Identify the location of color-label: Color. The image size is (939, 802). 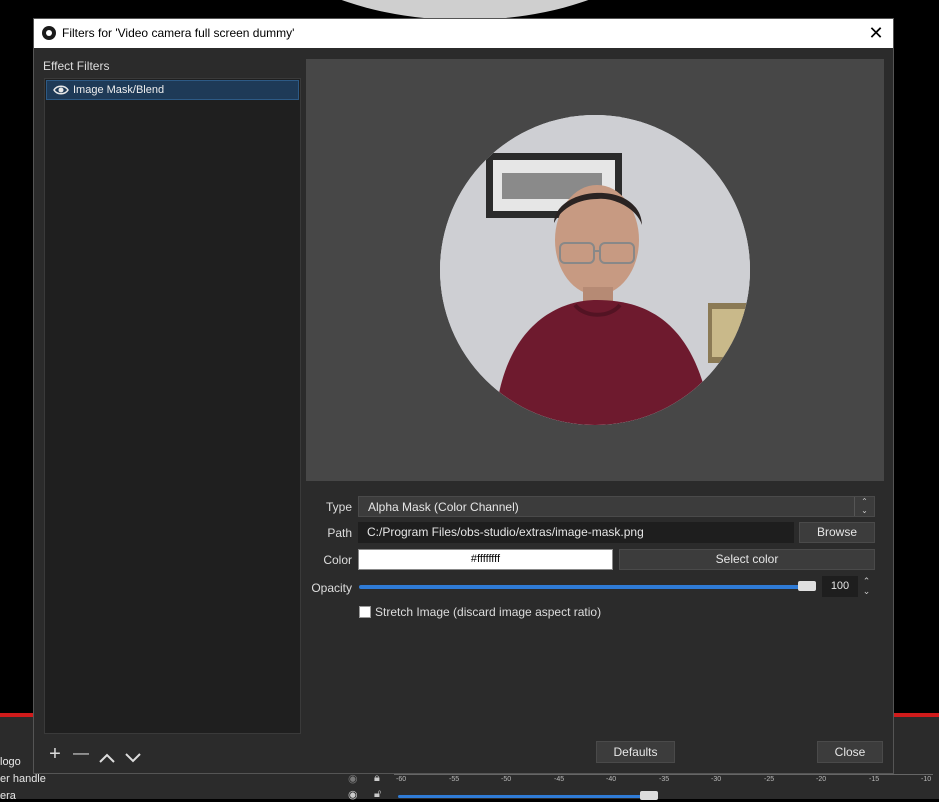
(337, 560).